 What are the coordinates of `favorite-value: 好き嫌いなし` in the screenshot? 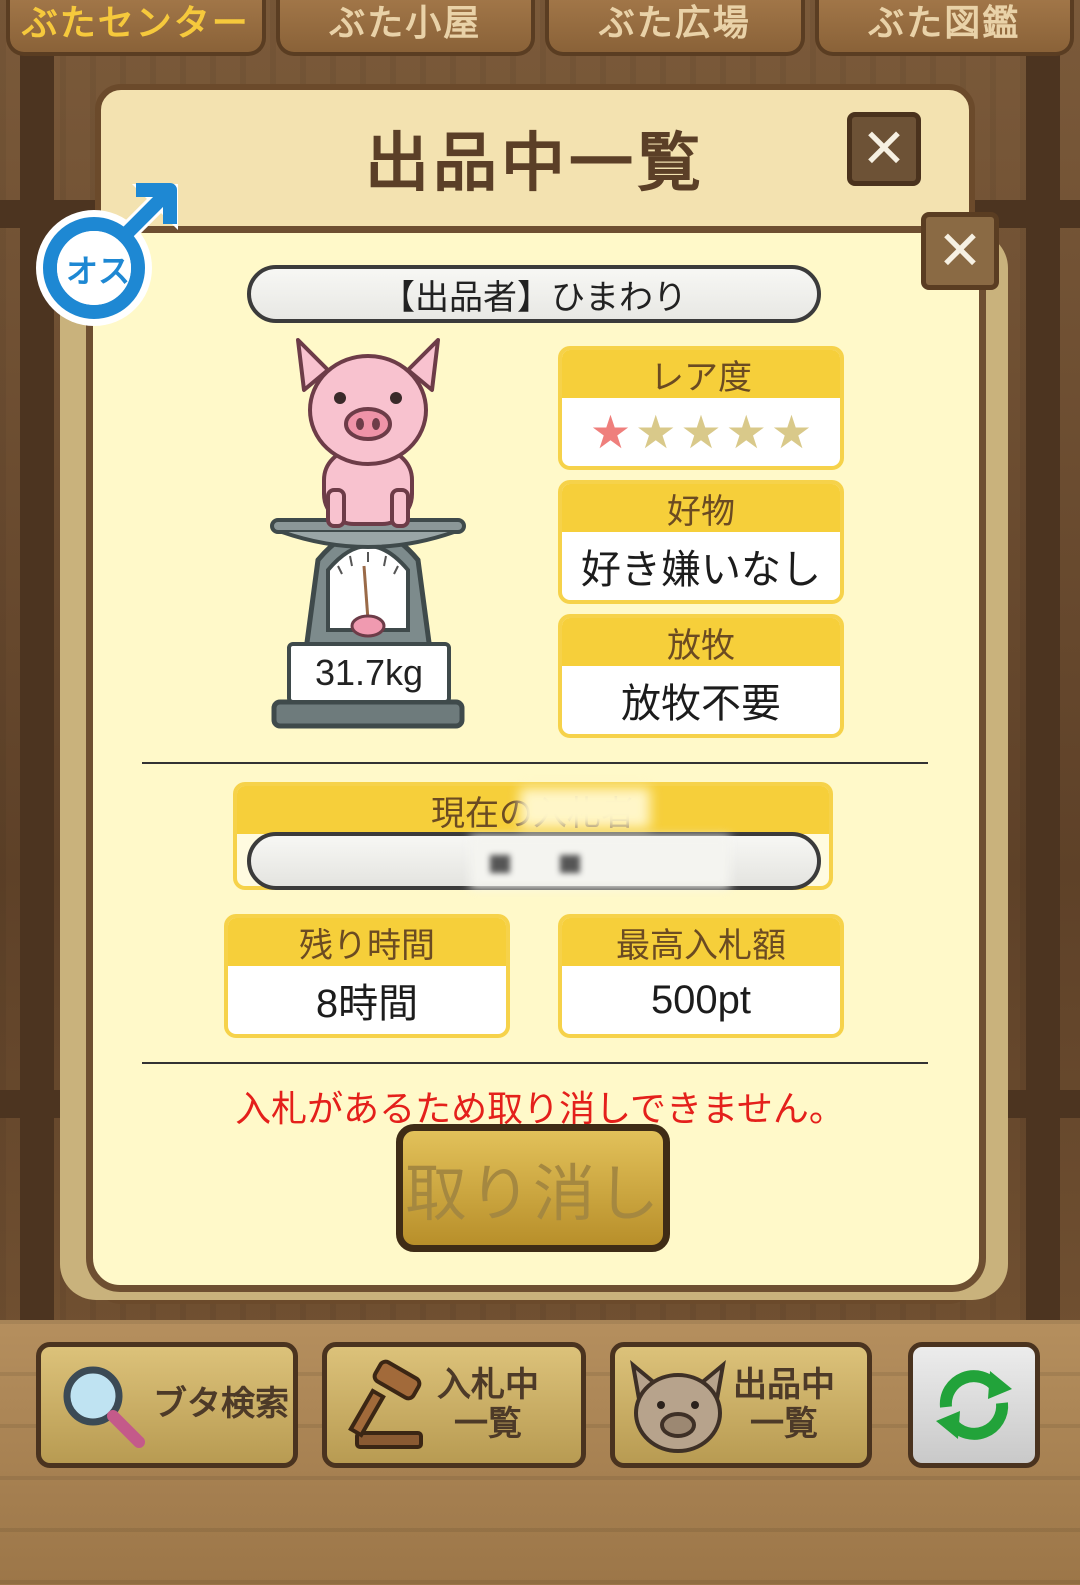 It's located at (701, 570).